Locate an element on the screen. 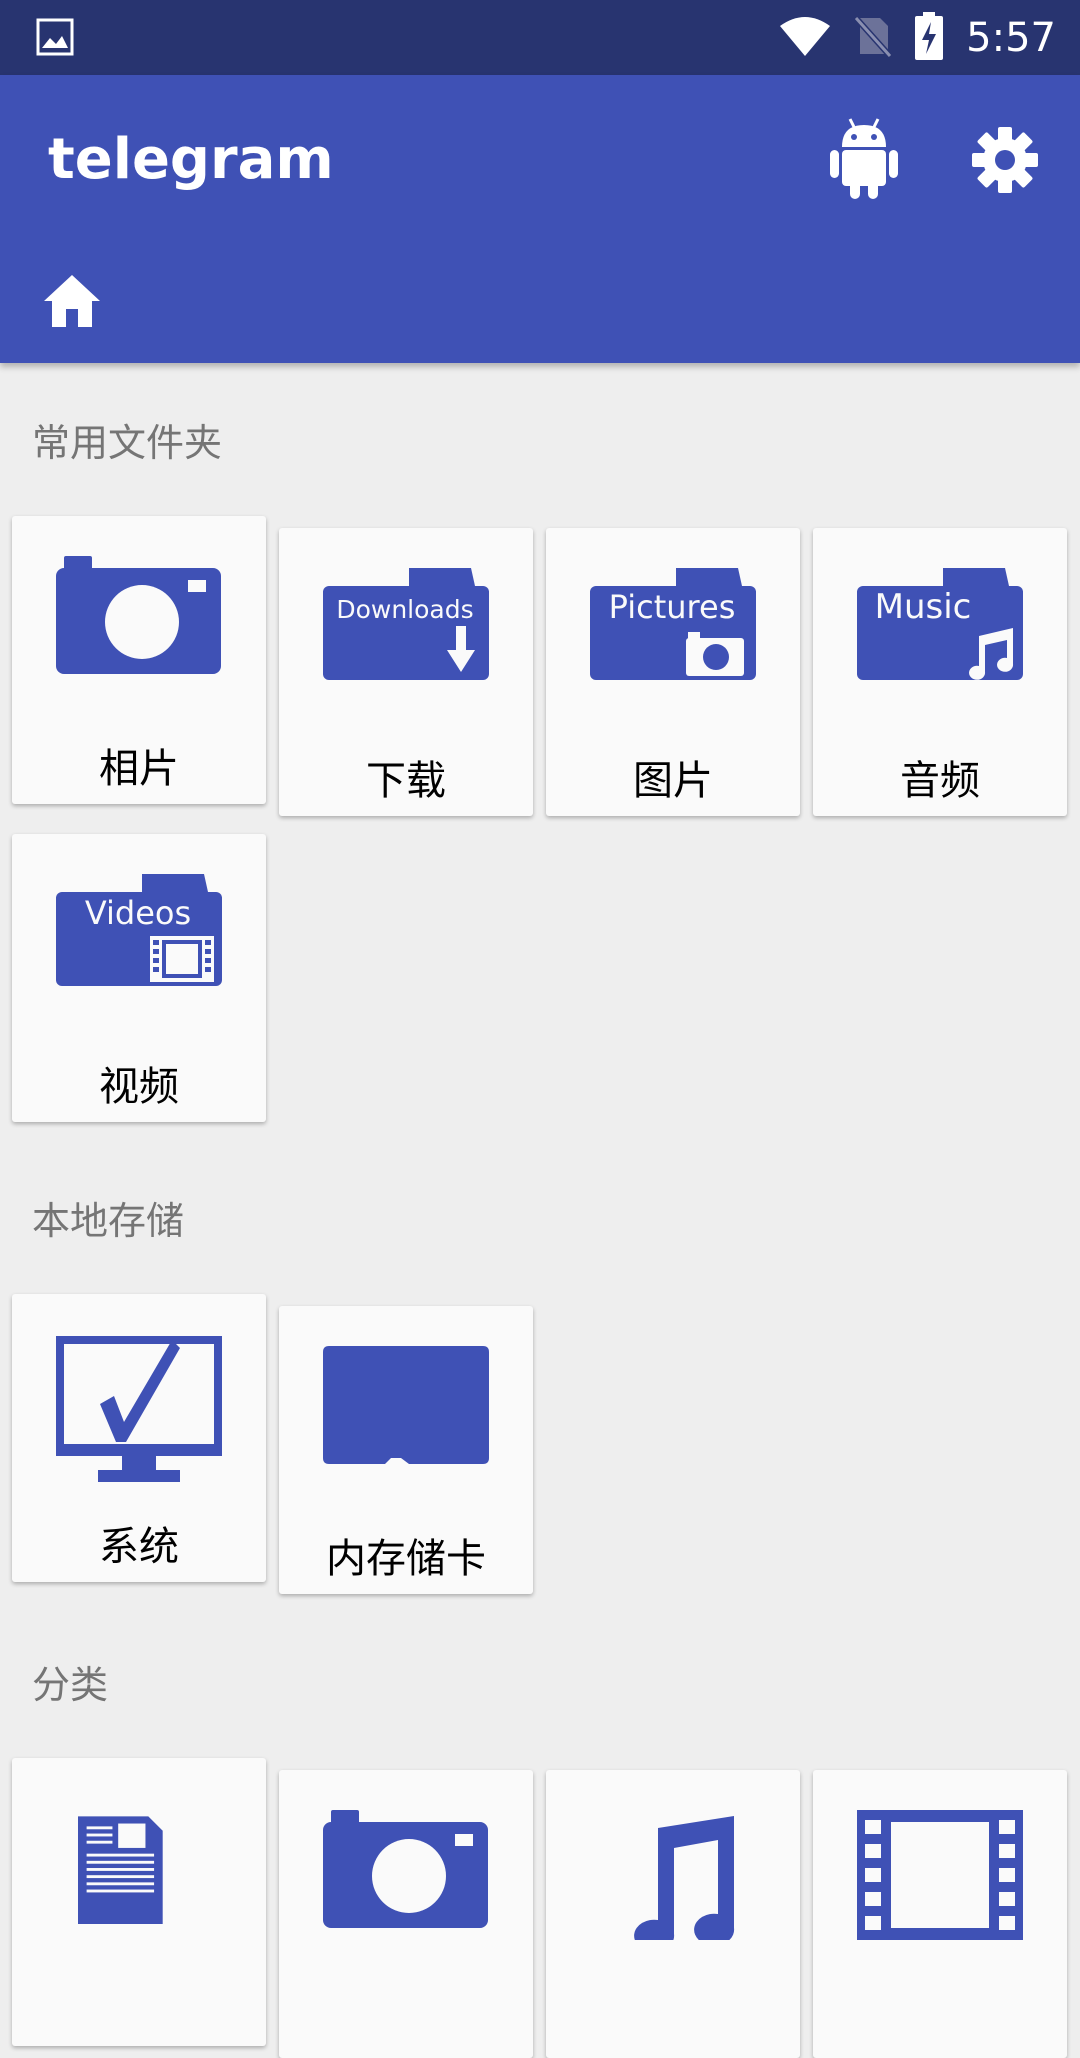 The width and height of the screenshot is (1080, 2058). gear-icon is located at coordinates (1005, 160).